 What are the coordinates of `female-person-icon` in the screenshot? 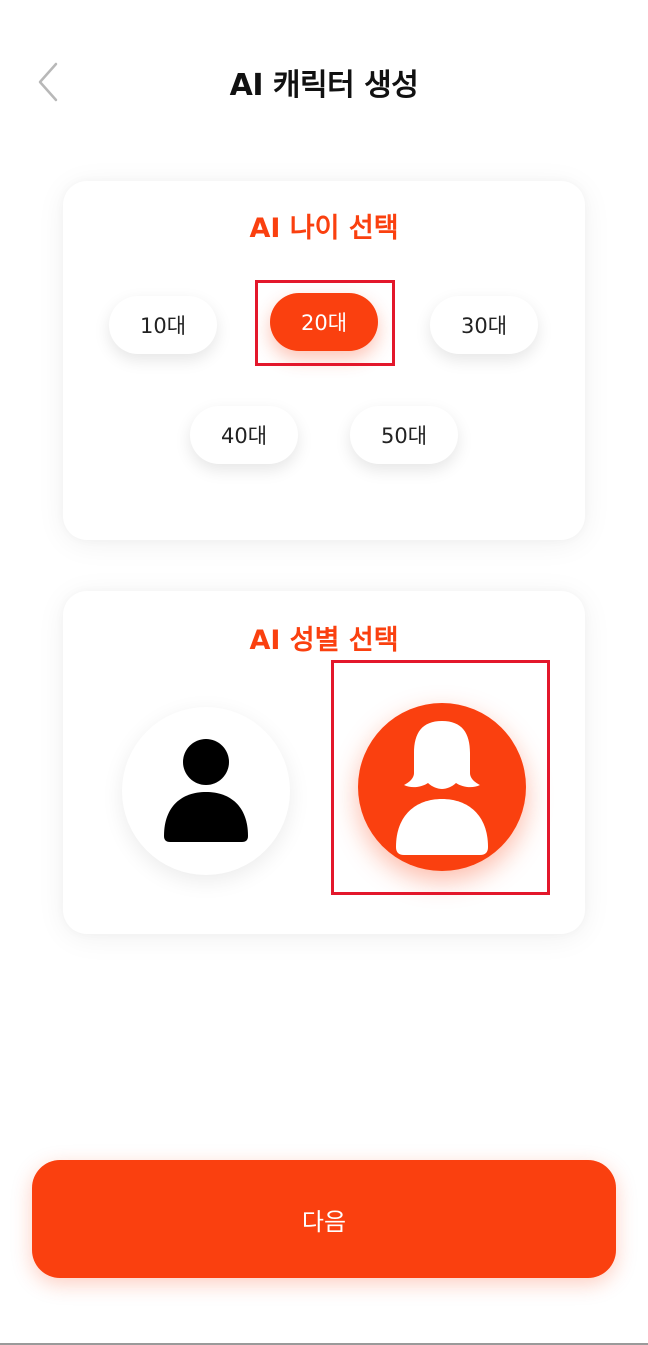 It's located at (442, 788).